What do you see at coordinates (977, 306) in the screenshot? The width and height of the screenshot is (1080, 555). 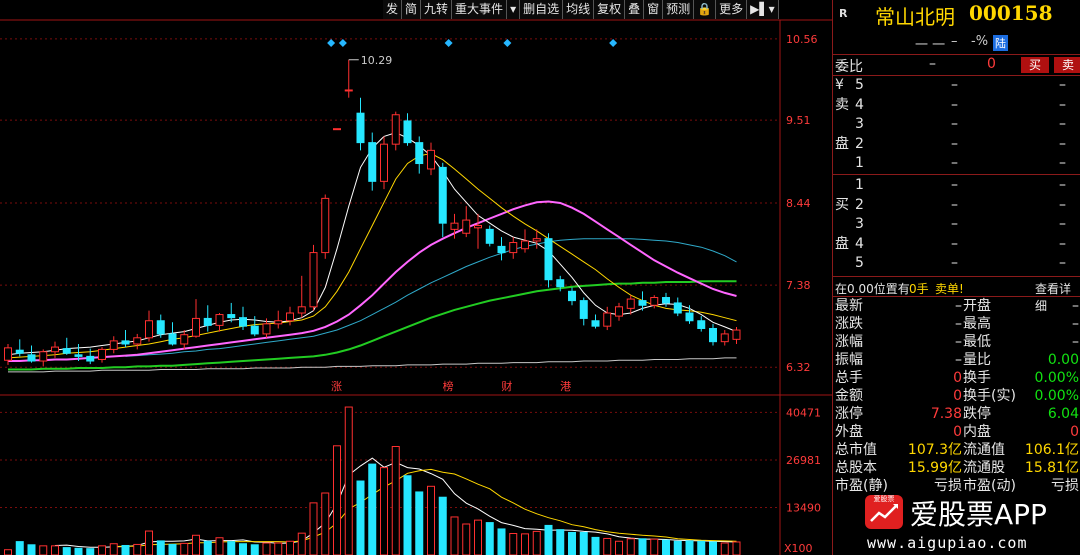 I see `stat-label: 开盘` at bounding box center [977, 306].